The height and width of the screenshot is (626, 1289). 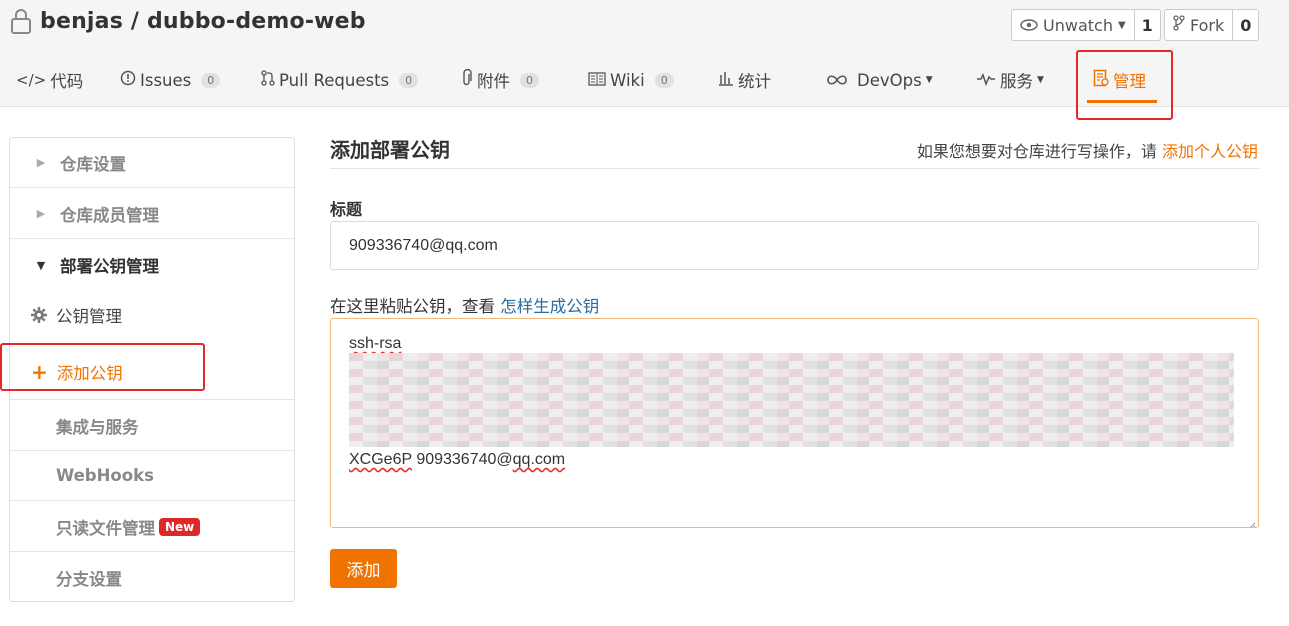 I want to click on tab-wiki-label: Wiki, so click(x=627, y=80).